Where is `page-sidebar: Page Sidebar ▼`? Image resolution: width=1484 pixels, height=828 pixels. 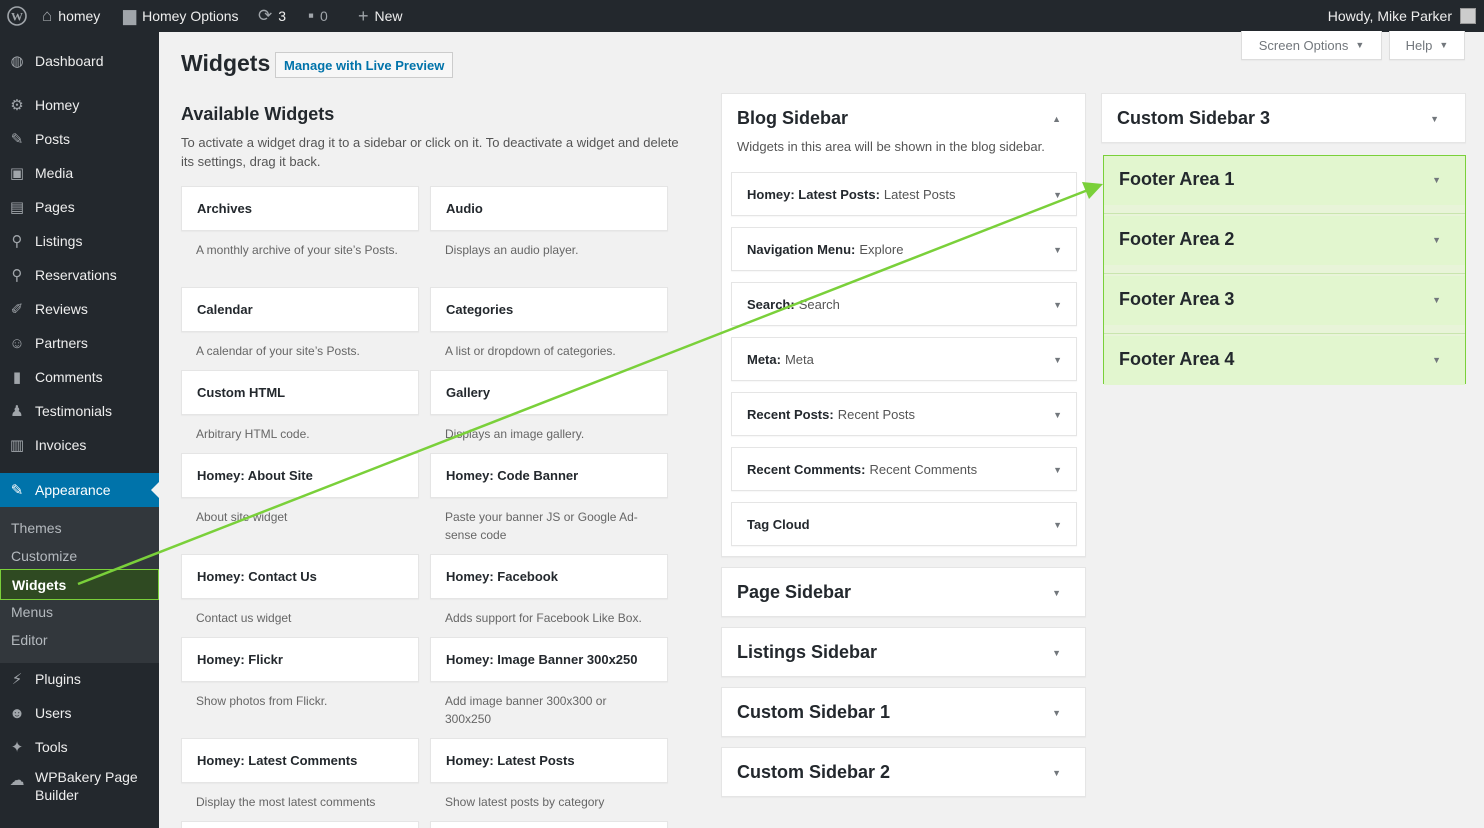 page-sidebar: Page Sidebar ▼ is located at coordinates (903, 592).